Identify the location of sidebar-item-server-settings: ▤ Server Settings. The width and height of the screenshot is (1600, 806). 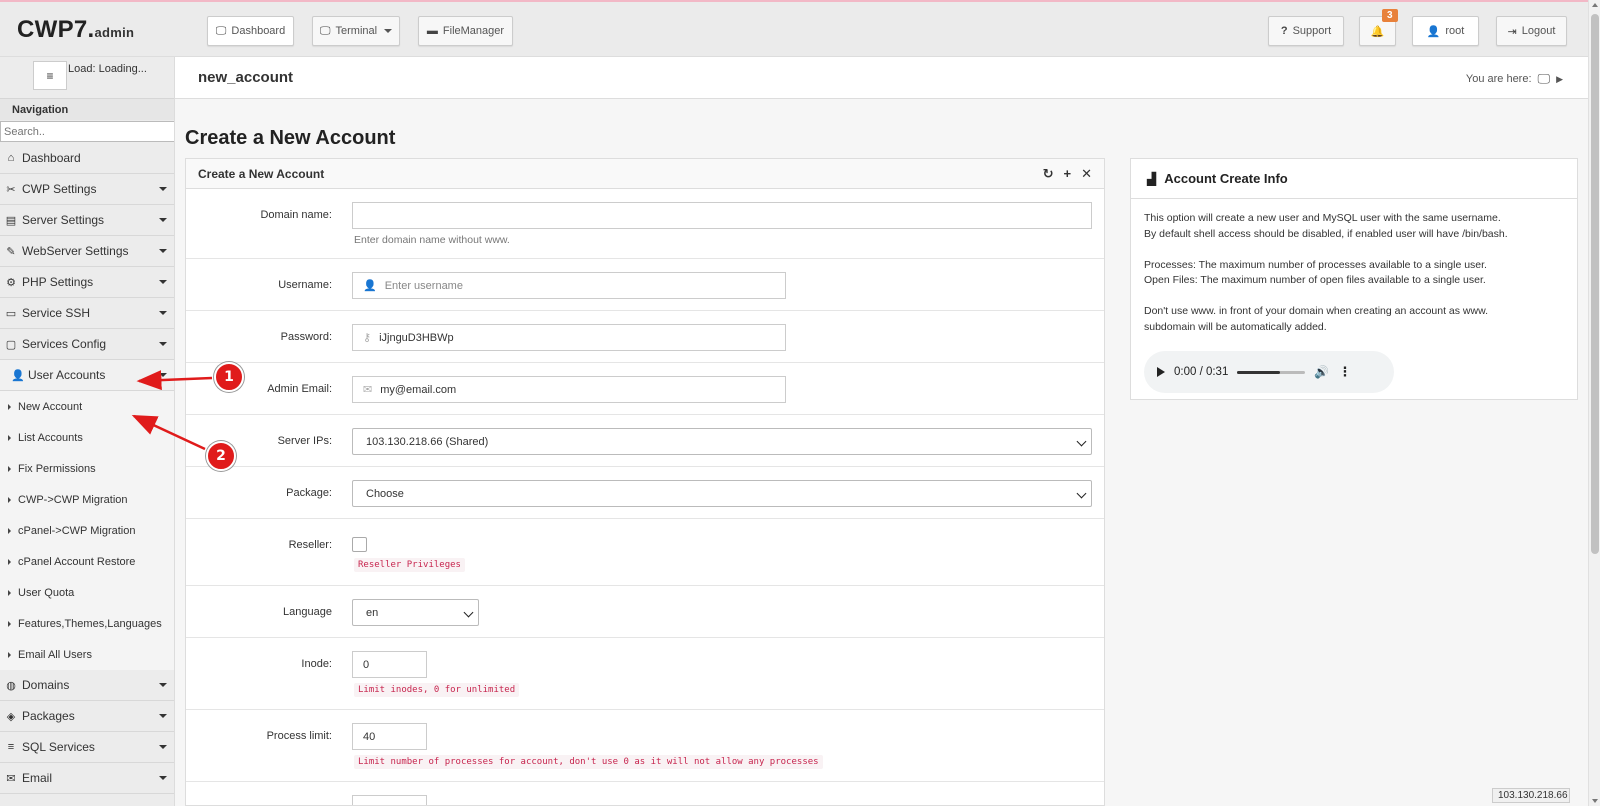
(87, 220).